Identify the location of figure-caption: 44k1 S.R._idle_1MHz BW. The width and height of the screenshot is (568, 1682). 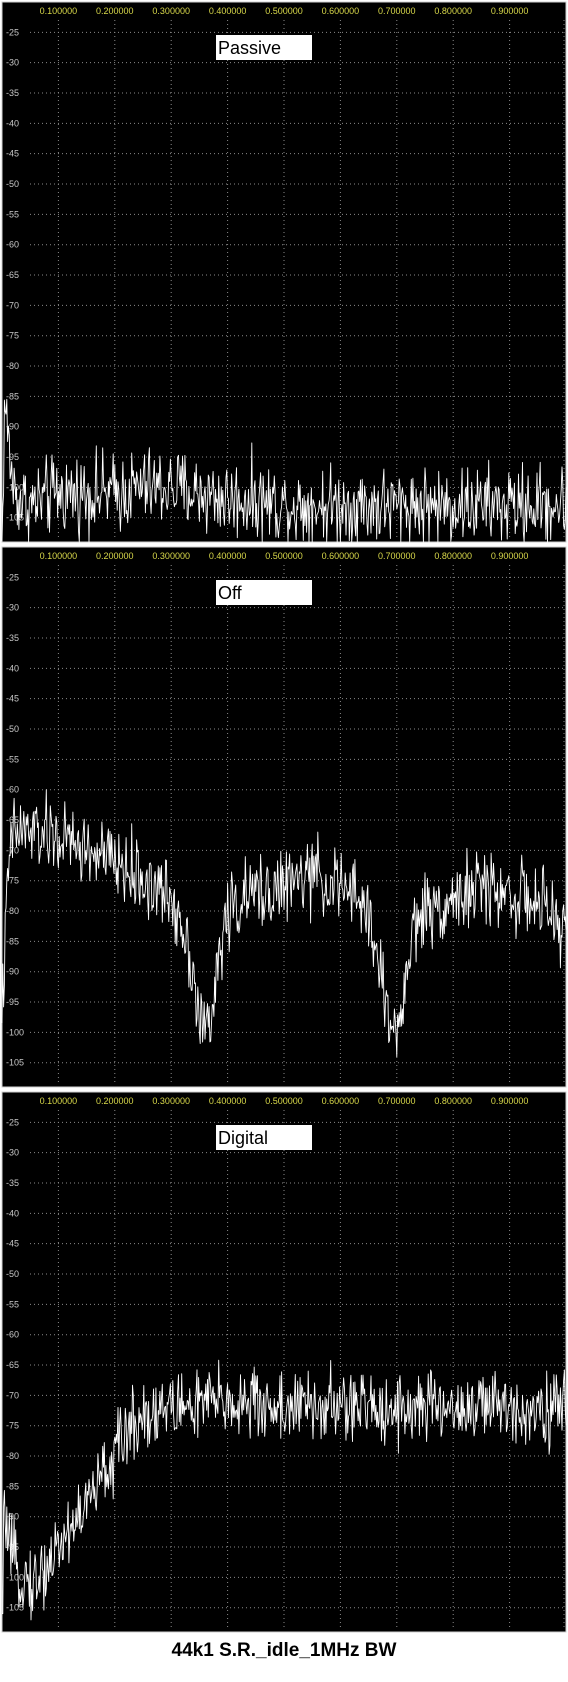
(284, 1650).